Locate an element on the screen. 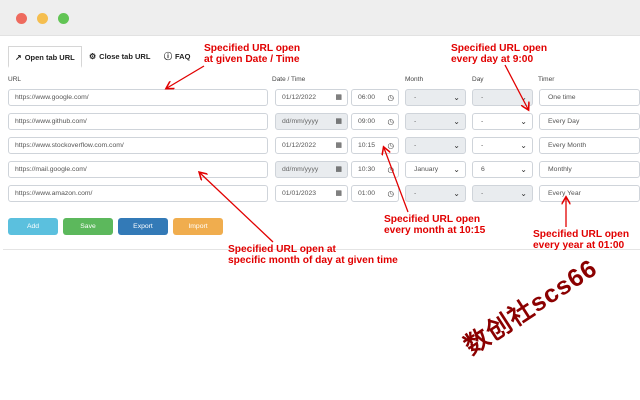  arrow-date-time is located at coordinates (186, 76).